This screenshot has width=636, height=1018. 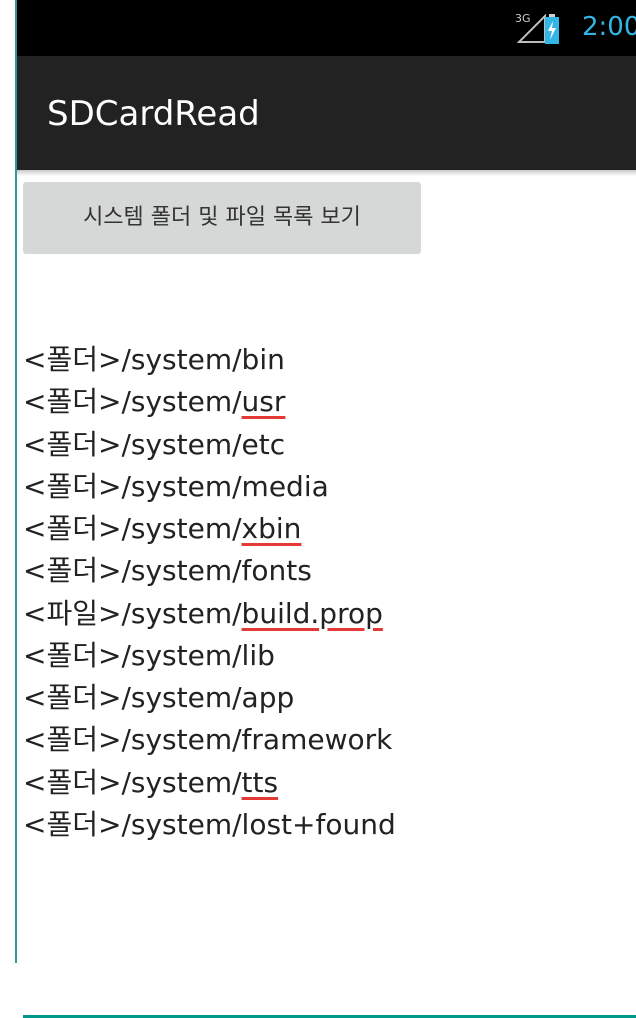 What do you see at coordinates (329, 445) in the screenshot?
I see `list-item: <폴더>/system/etc` at bounding box center [329, 445].